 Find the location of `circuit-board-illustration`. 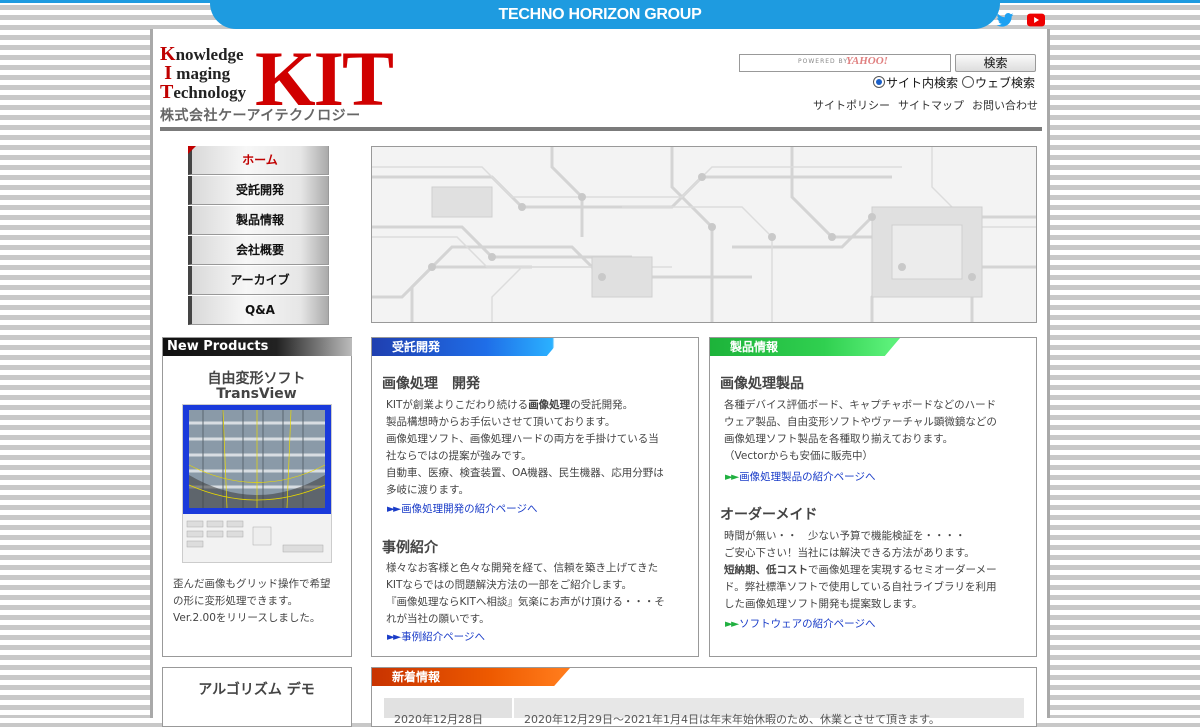

circuit-board-illustration is located at coordinates (704, 234).